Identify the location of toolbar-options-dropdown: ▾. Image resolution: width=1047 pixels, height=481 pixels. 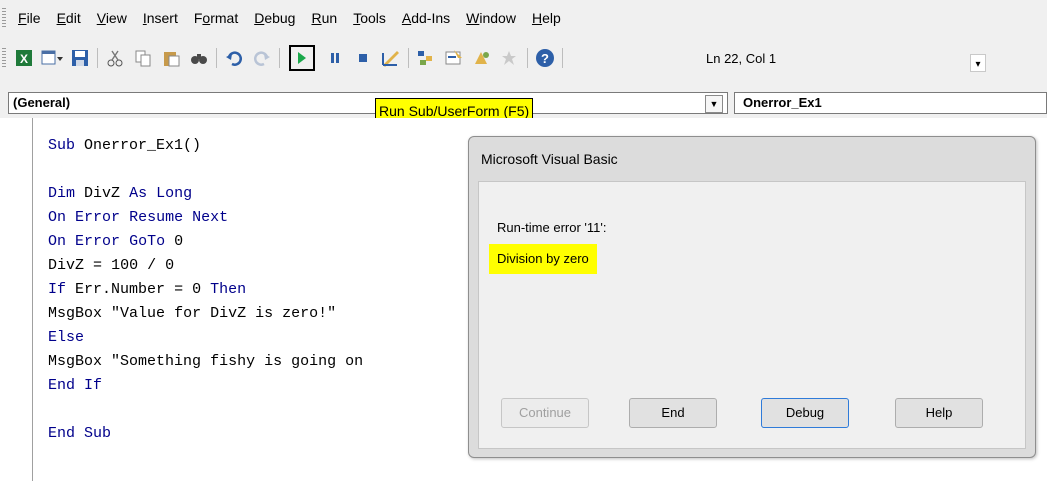
(978, 63).